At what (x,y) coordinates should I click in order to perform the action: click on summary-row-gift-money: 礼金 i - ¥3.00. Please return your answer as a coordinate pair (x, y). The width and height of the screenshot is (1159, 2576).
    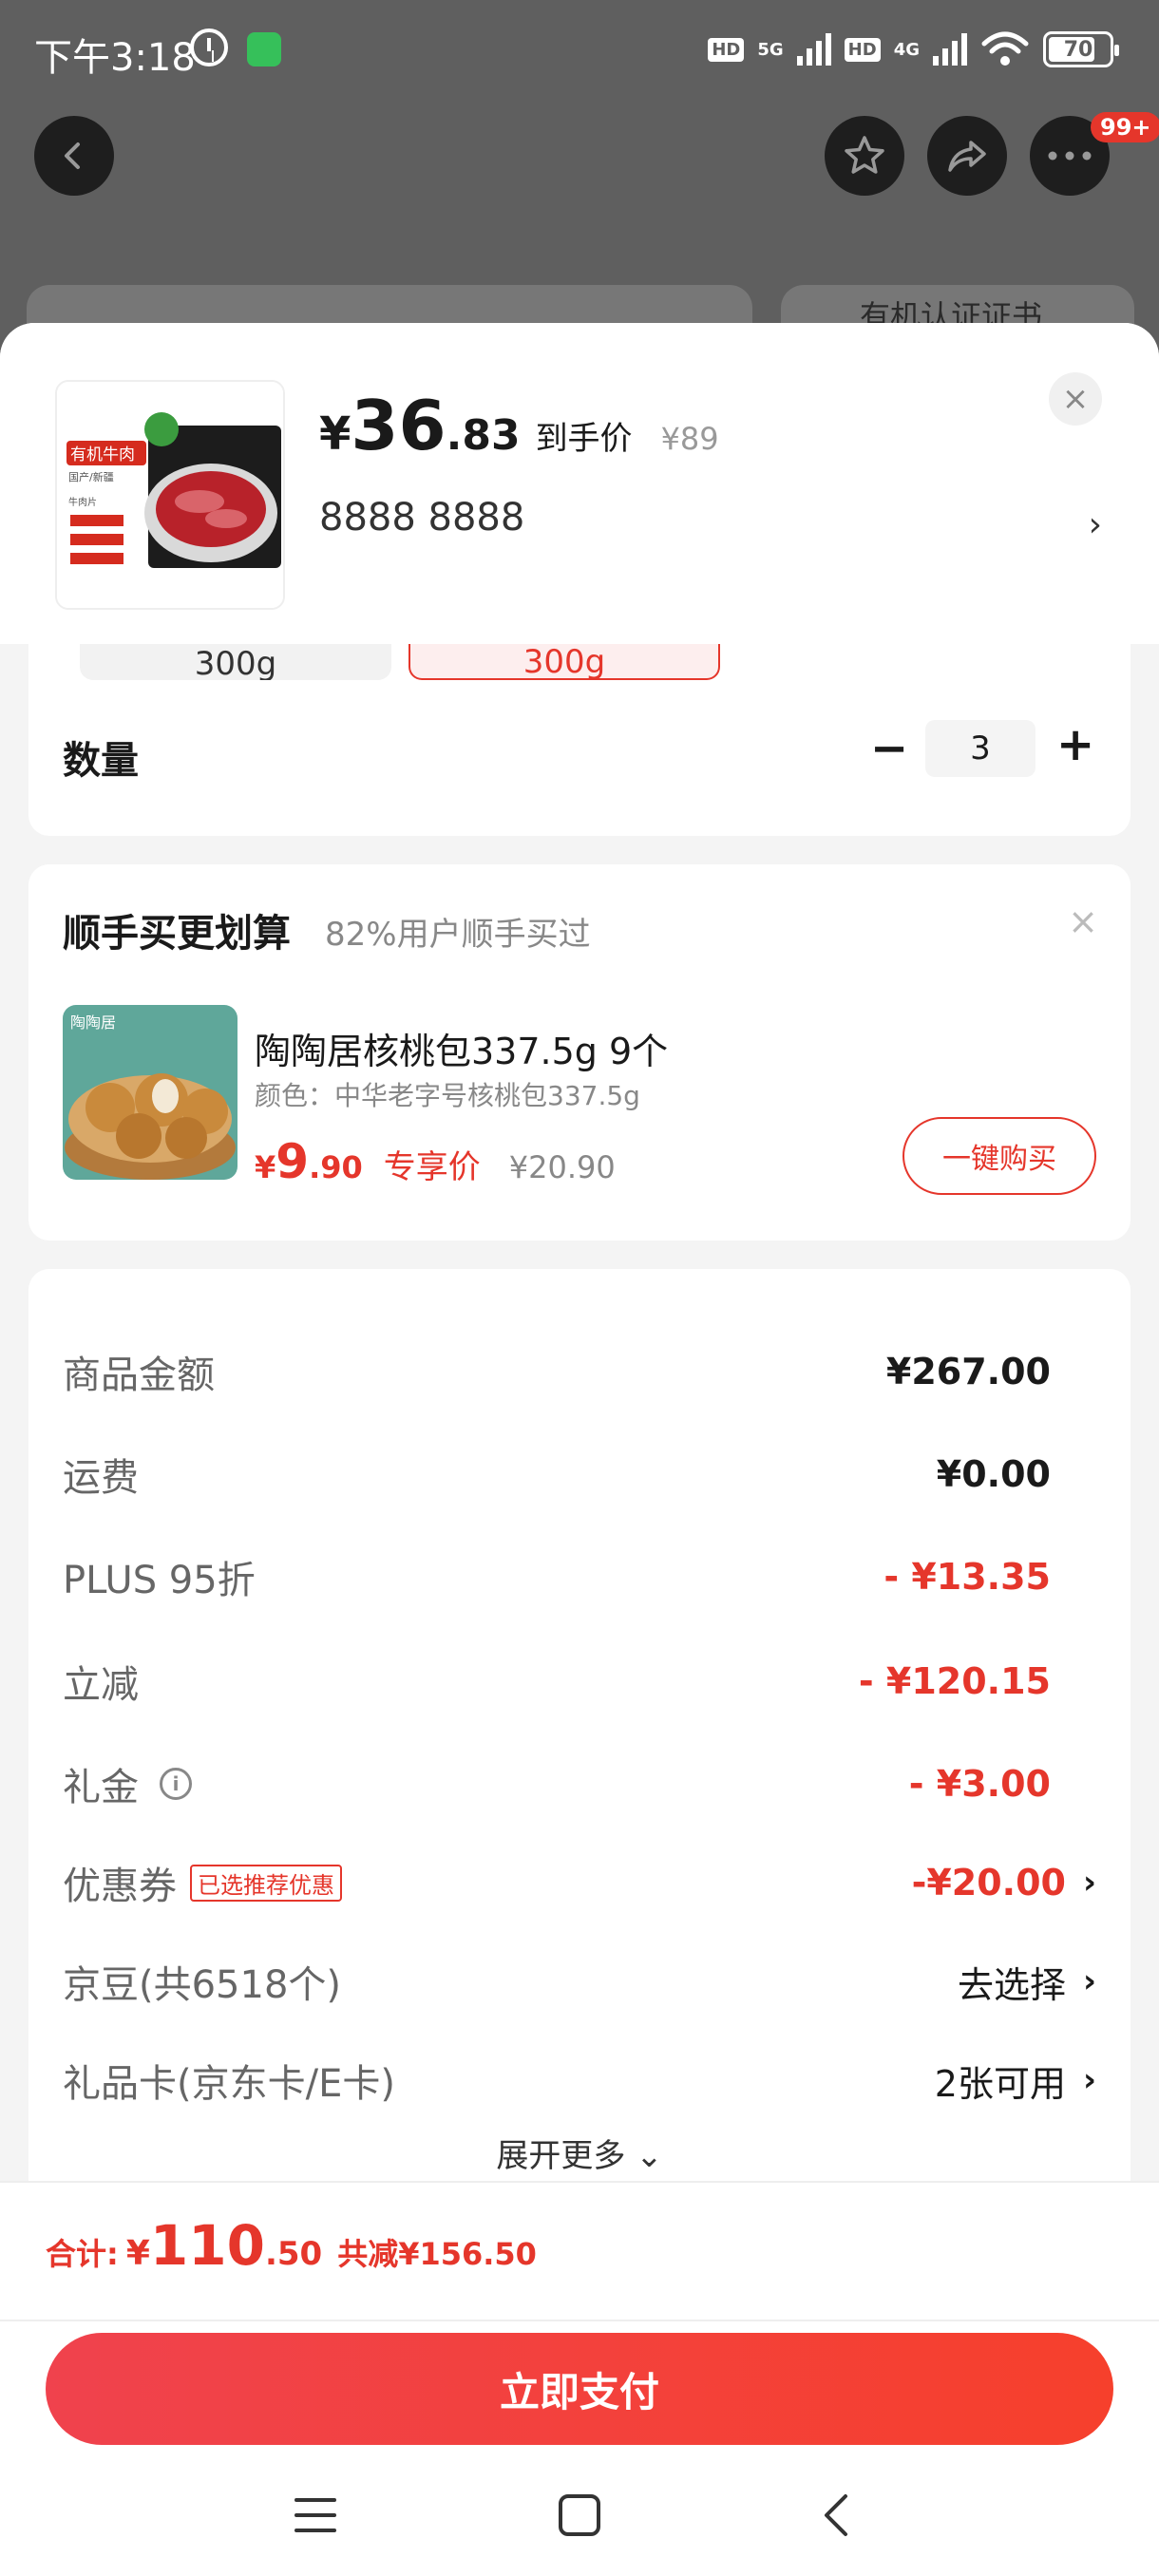
    Looking at the image, I should click on (579, 1783).